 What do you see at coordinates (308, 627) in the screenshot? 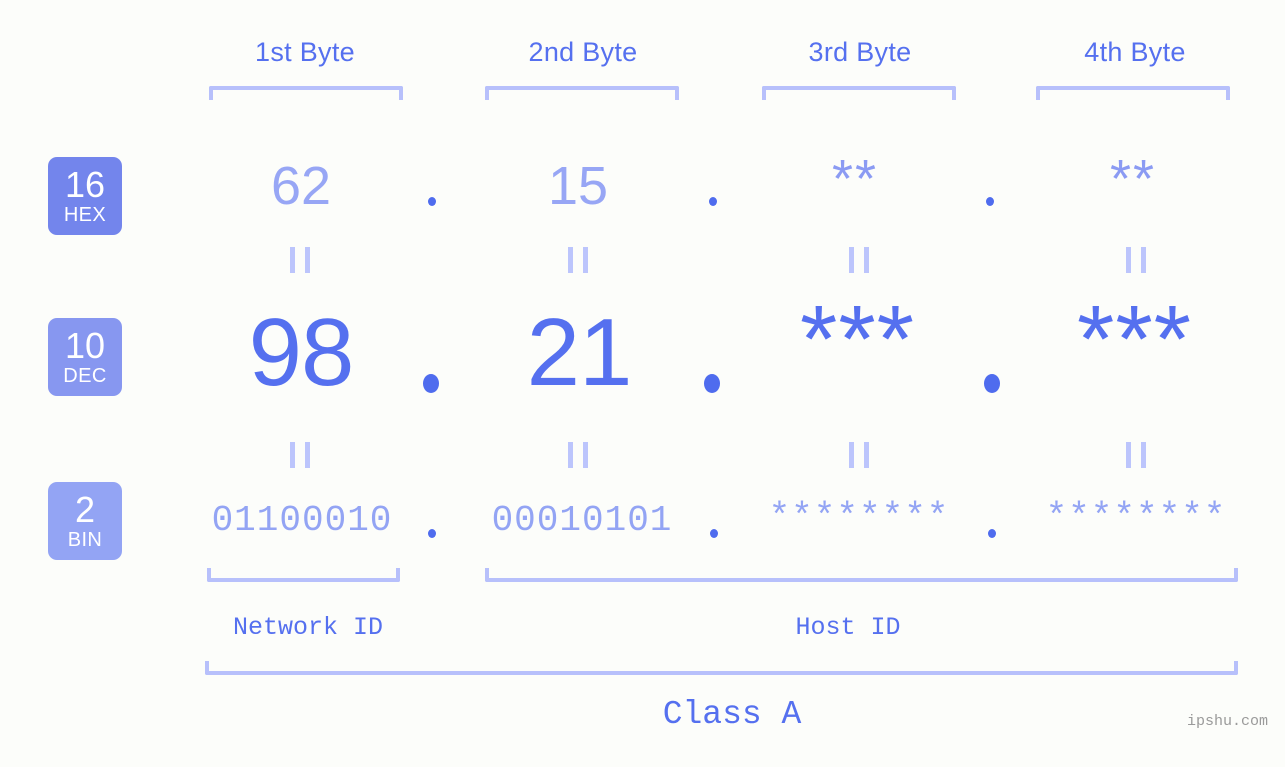
I see `network-id-label: Network ID` at bounding box center [308, 627].